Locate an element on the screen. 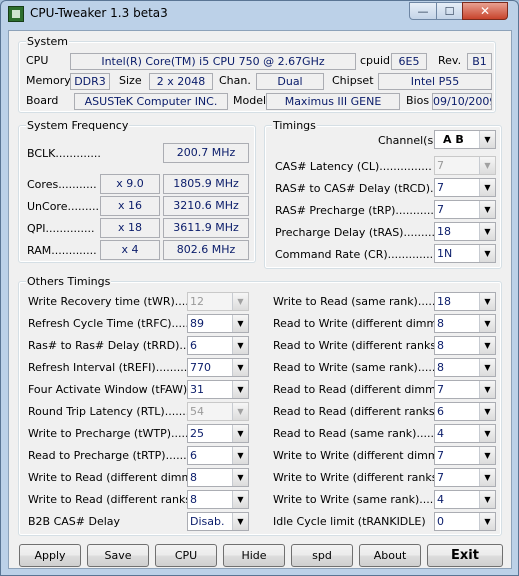  maximize-button: ☐ is located at coordinates (449, 11).